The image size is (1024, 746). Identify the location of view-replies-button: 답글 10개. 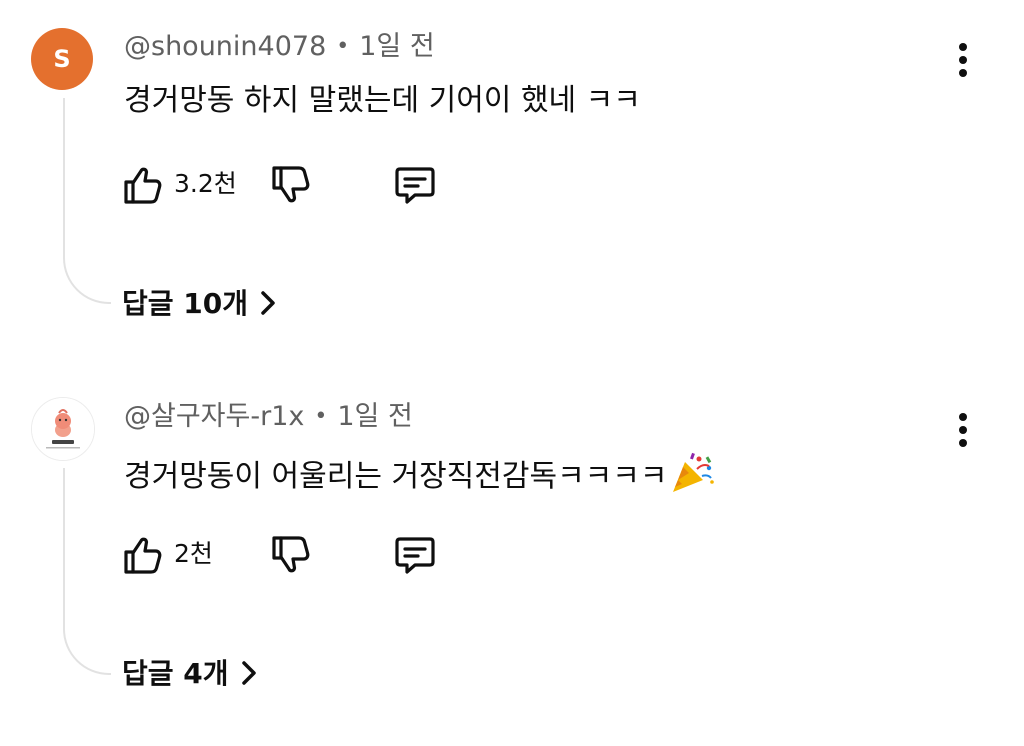
(200, 304).